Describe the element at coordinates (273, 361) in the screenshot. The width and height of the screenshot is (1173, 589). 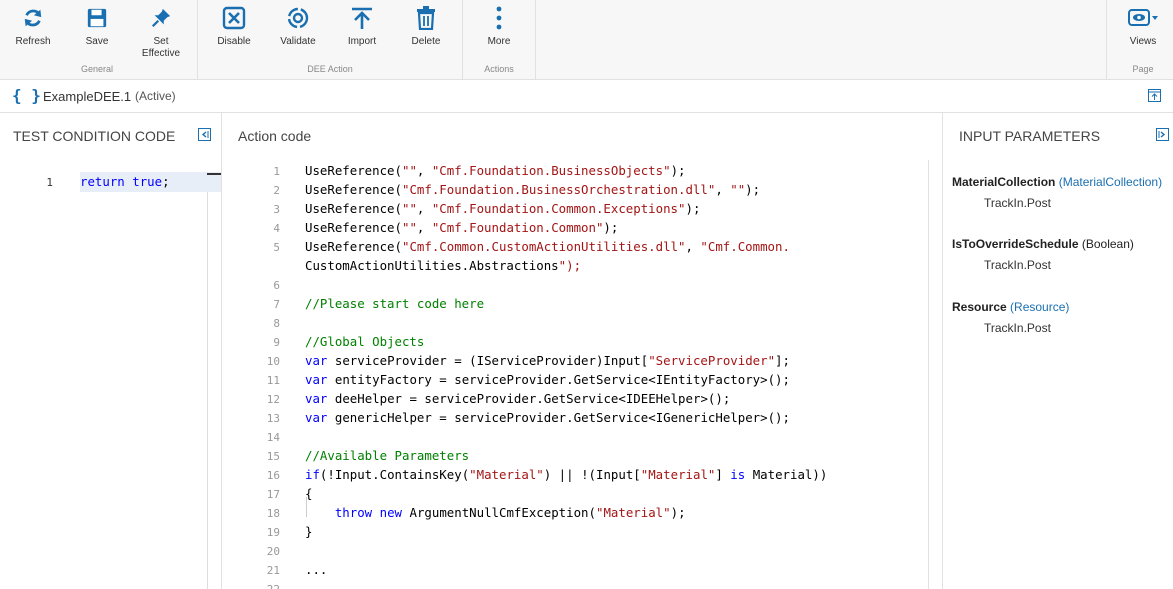
I see `line-number: 10` at that location.